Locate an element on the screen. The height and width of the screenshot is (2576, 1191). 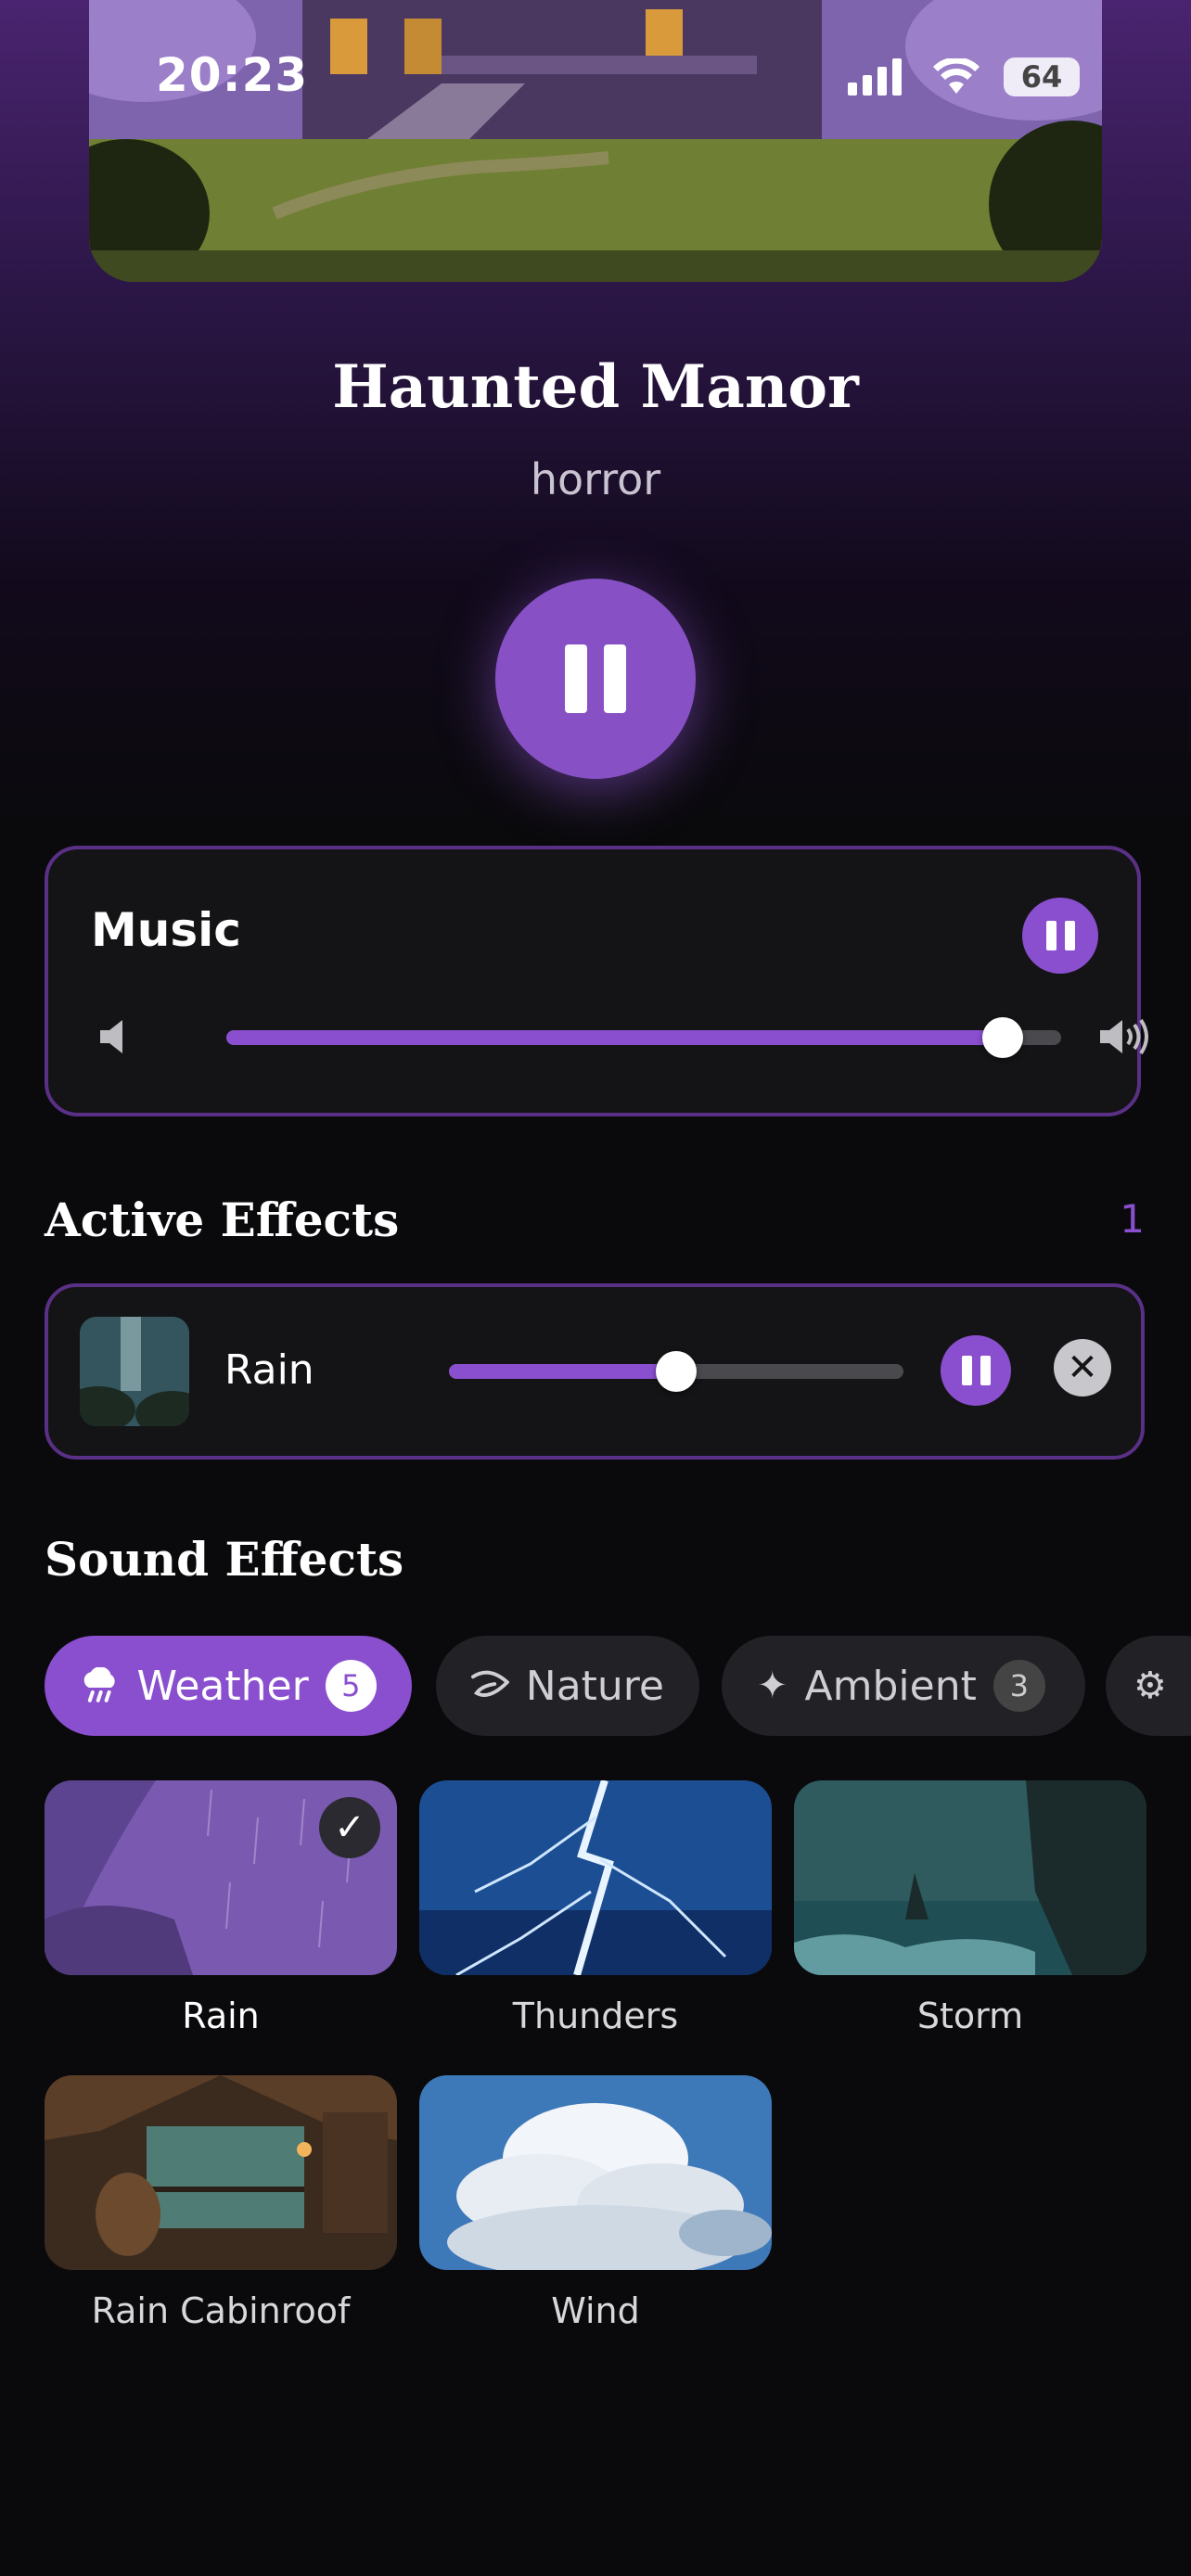
tile-label: Wind is located at coordinates (595, 2311).